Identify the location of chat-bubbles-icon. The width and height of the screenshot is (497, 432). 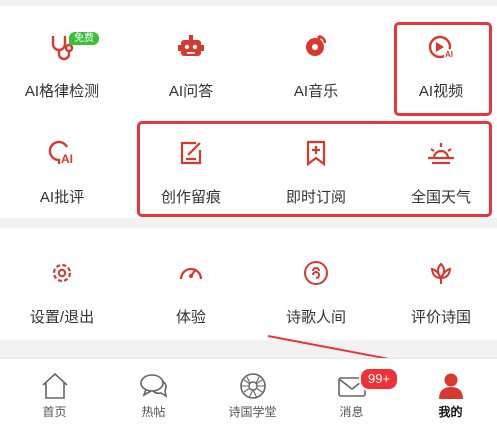
(153, 386).